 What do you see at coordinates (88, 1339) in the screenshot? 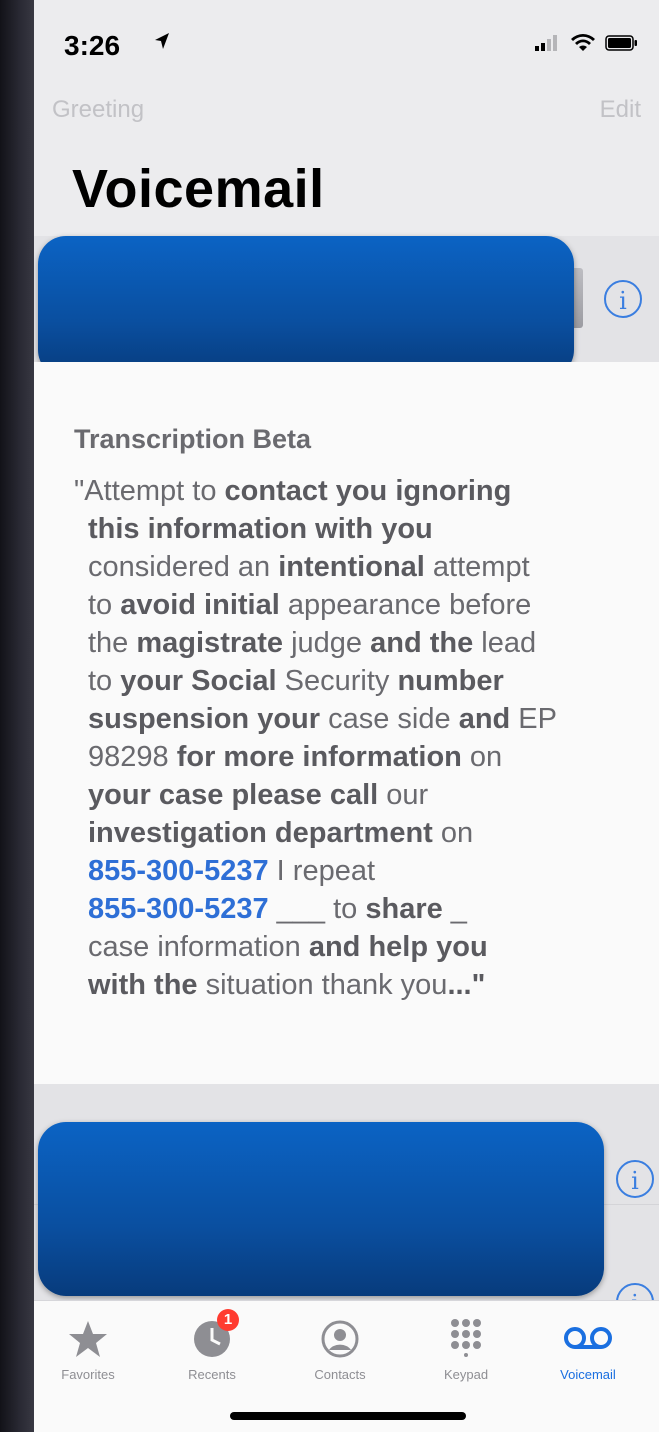
I see `star-icon` at bounding box center [88, 1339].